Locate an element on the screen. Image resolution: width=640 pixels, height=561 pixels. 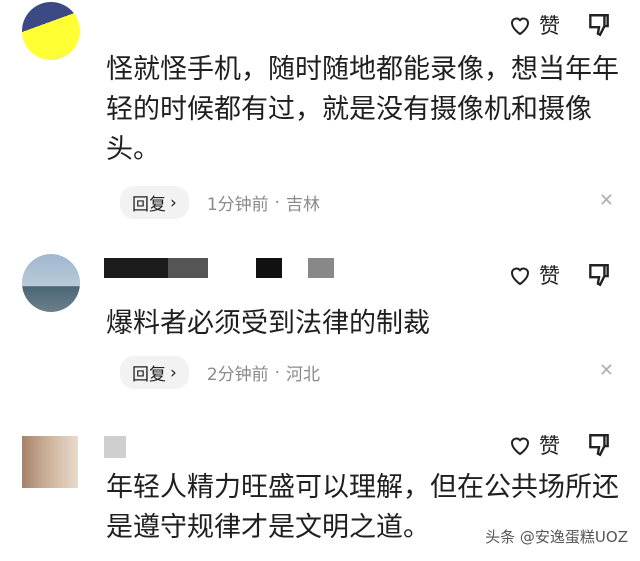
comment-meta: 回复 › 2分钟前 · 河北 is located at coordinates (220, 372).